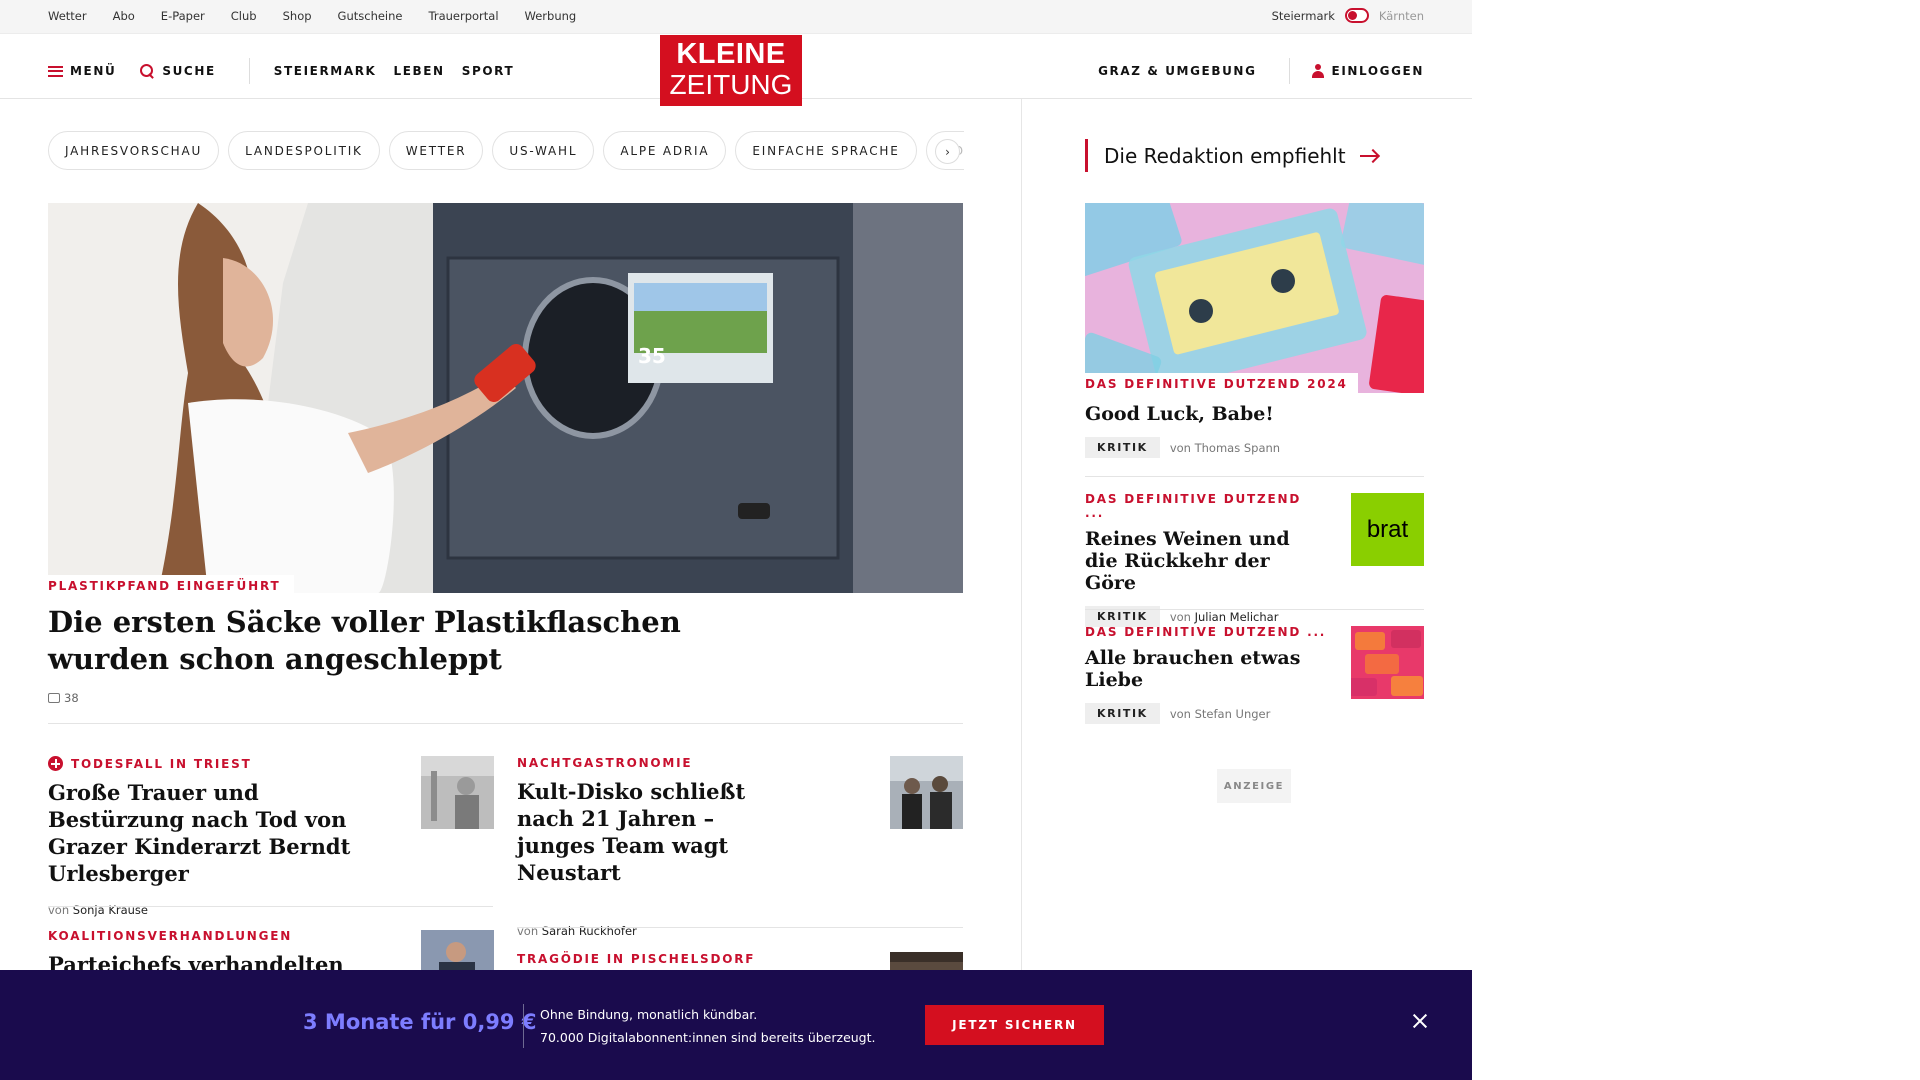  I want to click on recommendation-image, so click(1254, 298).